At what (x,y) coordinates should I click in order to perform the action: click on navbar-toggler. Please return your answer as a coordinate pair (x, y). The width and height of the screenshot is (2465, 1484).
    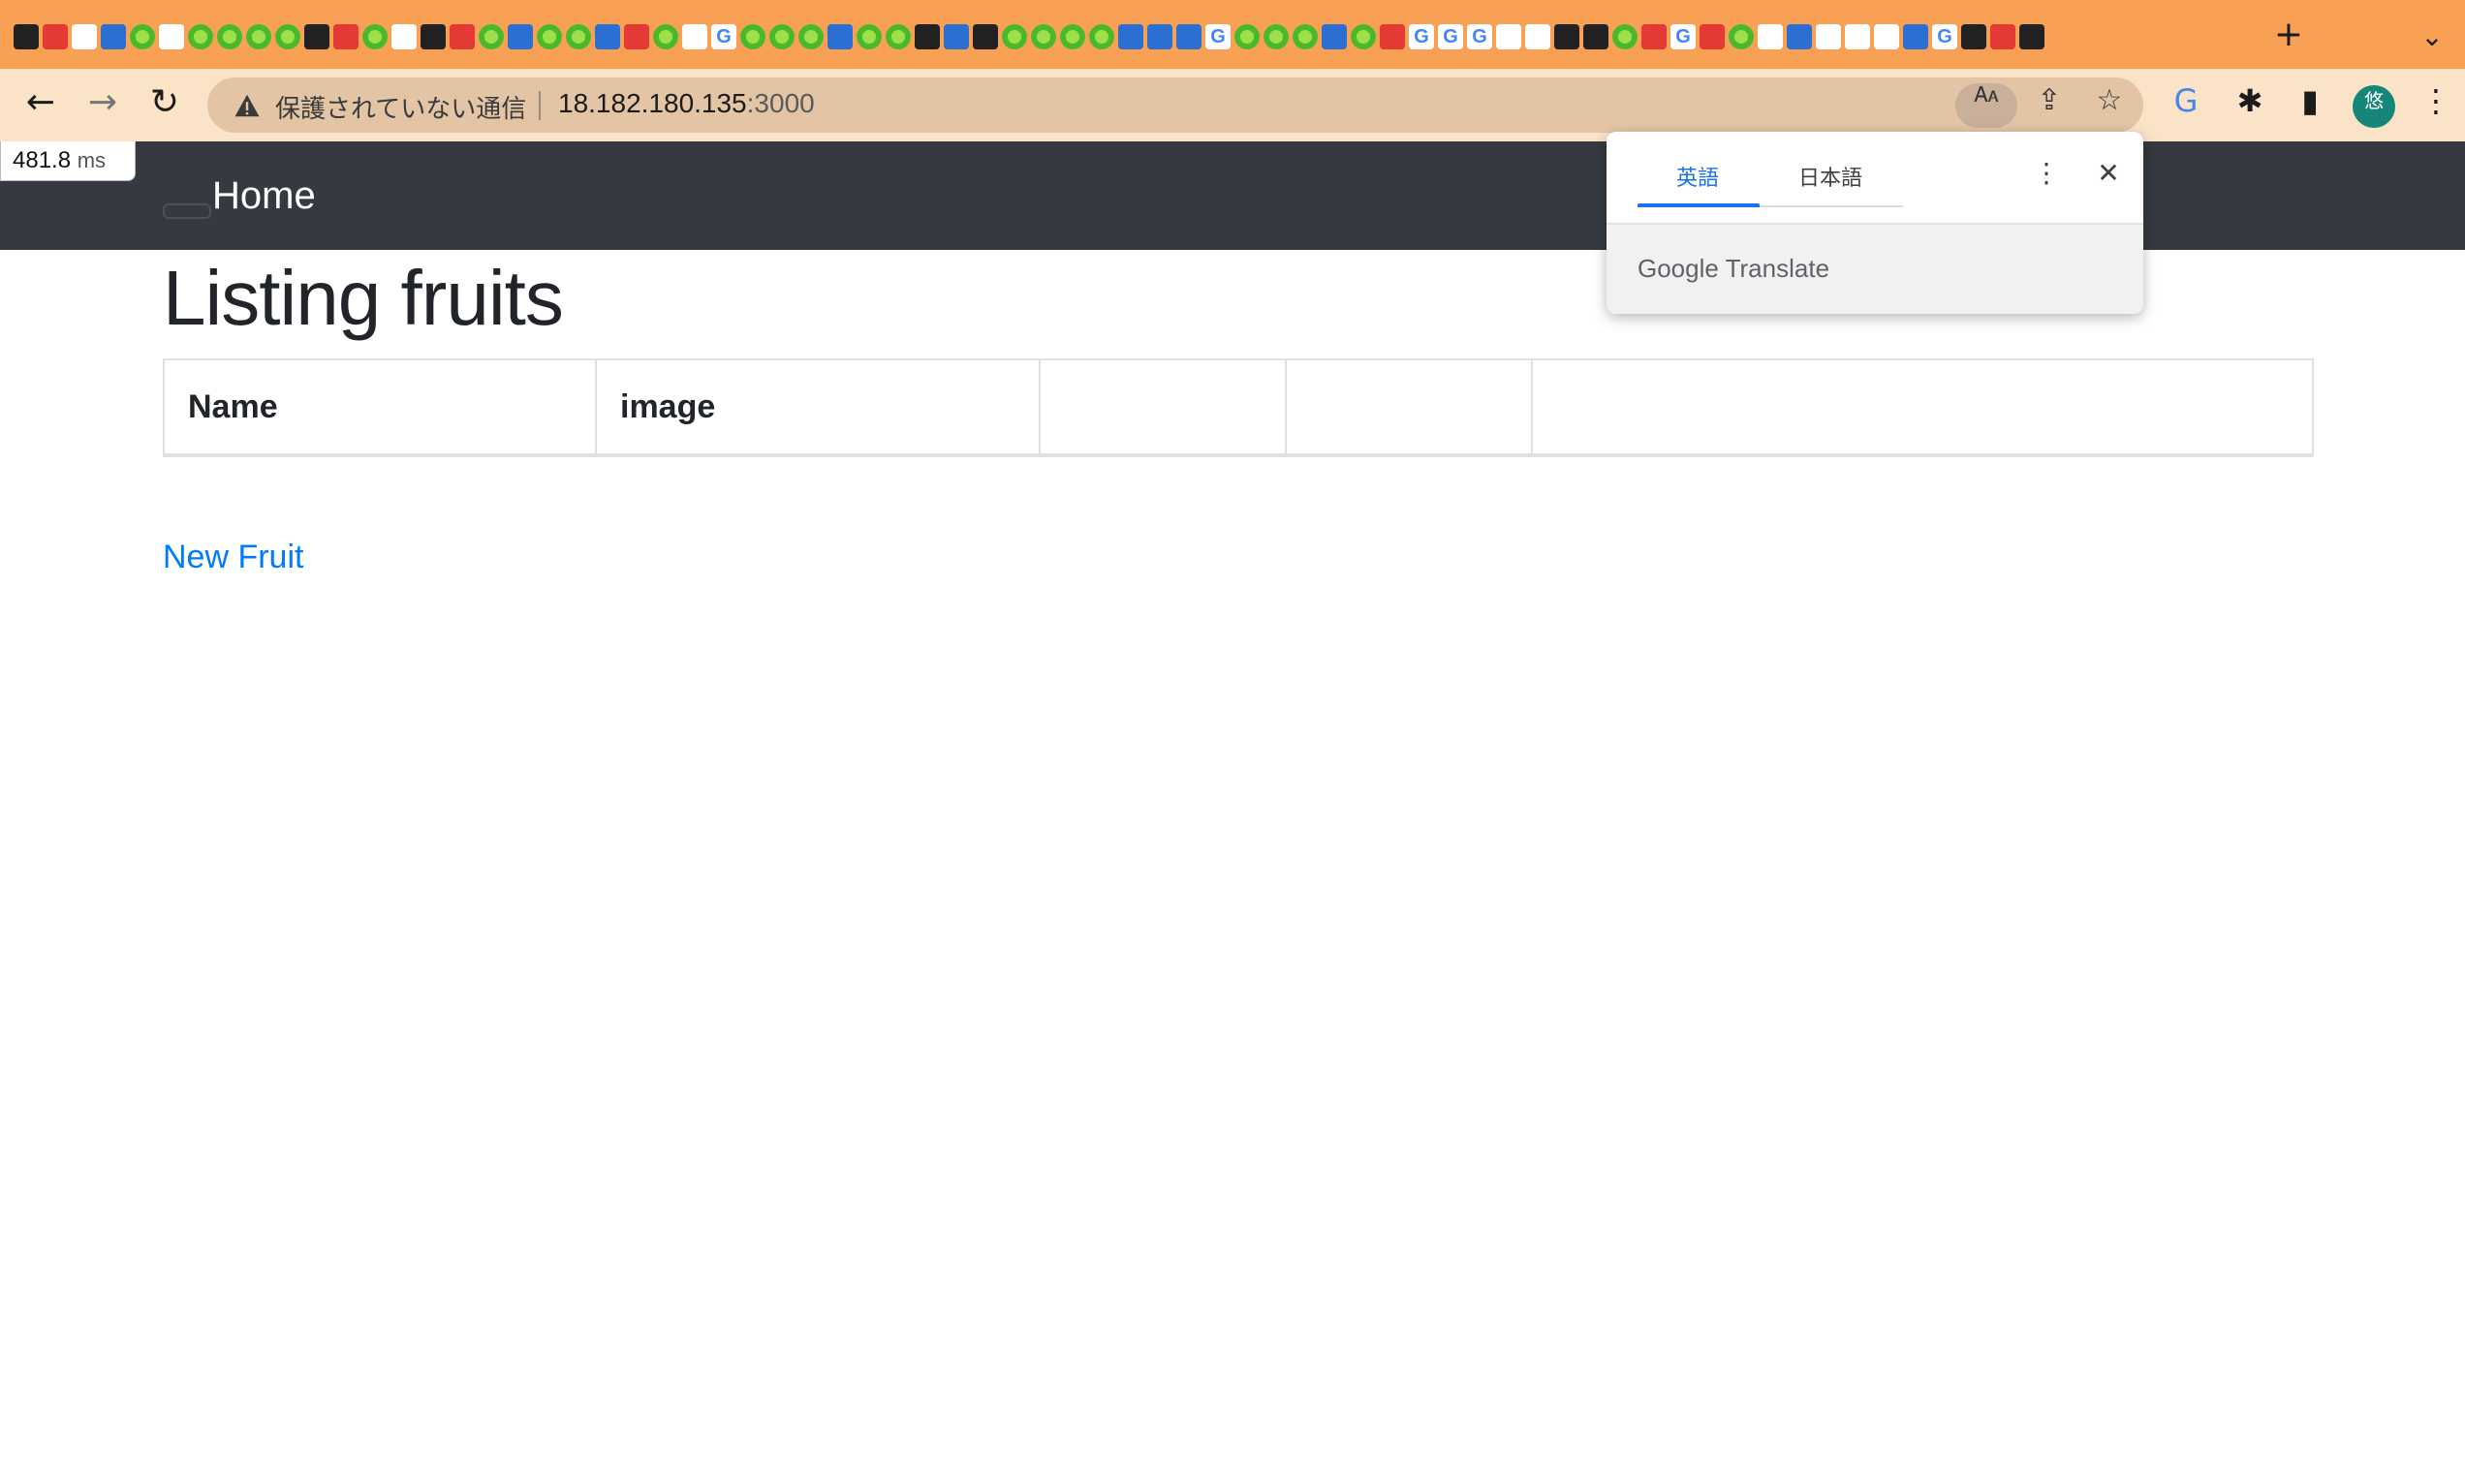
    Looking at the image, I should click on (187, 211).